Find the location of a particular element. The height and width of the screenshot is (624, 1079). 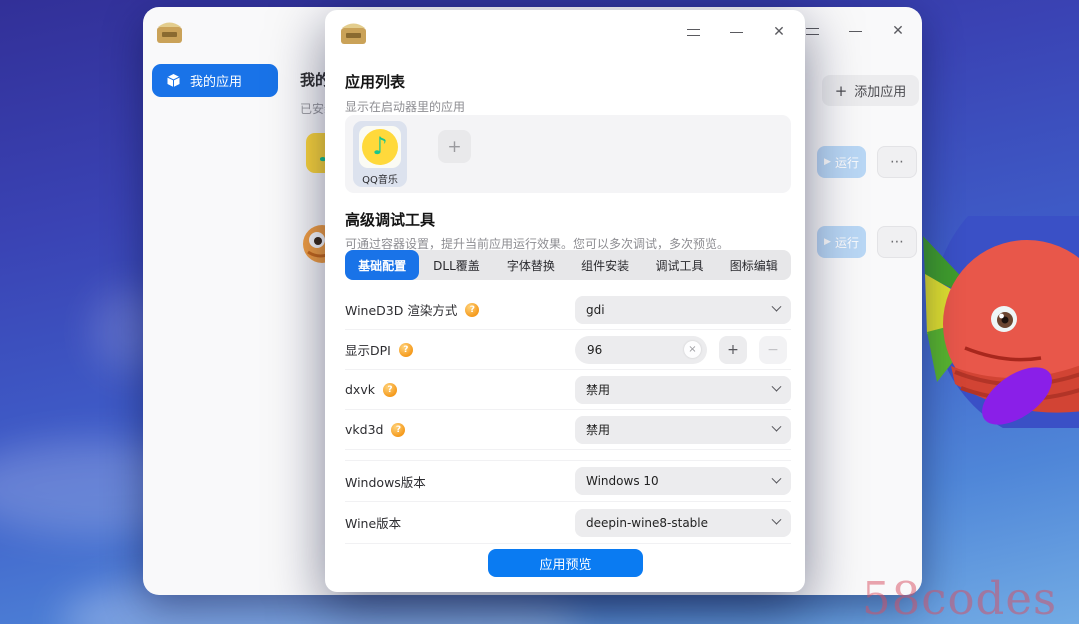

qqmusic-icon: ♪ is located at coordinates (380, 147).